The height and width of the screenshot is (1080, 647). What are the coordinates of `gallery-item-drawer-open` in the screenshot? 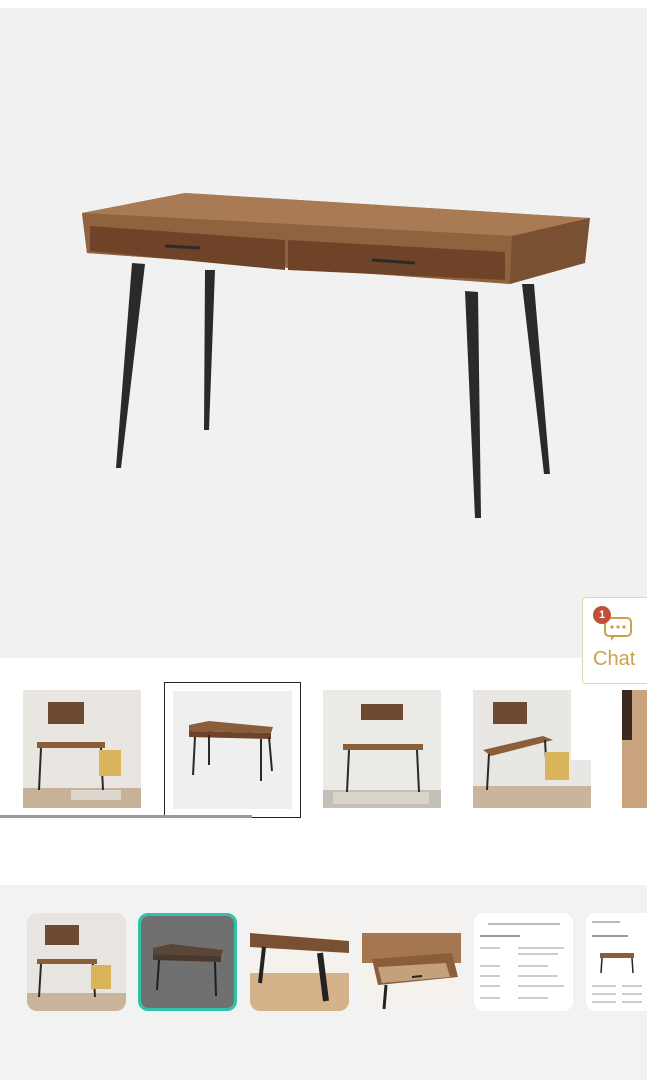 It's located at (411, 962).